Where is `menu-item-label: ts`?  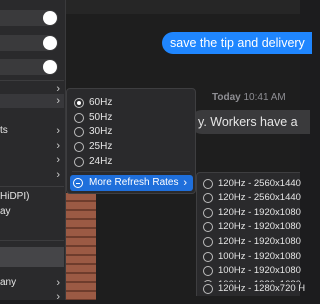
menu-item-label: ts is located at coordinates (4, 130).